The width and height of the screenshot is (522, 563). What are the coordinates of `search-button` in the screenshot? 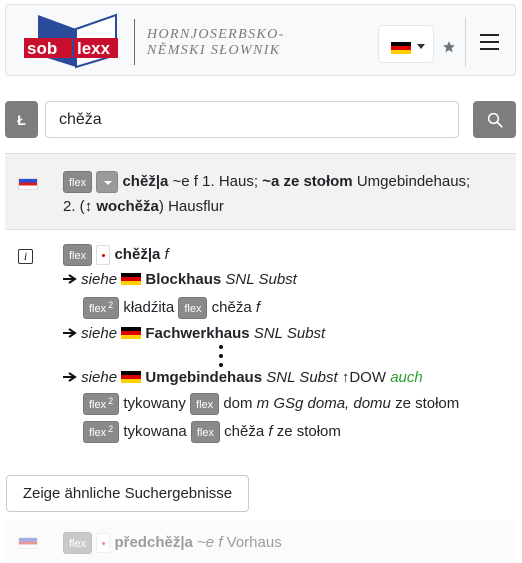 It's located at (494, 119).